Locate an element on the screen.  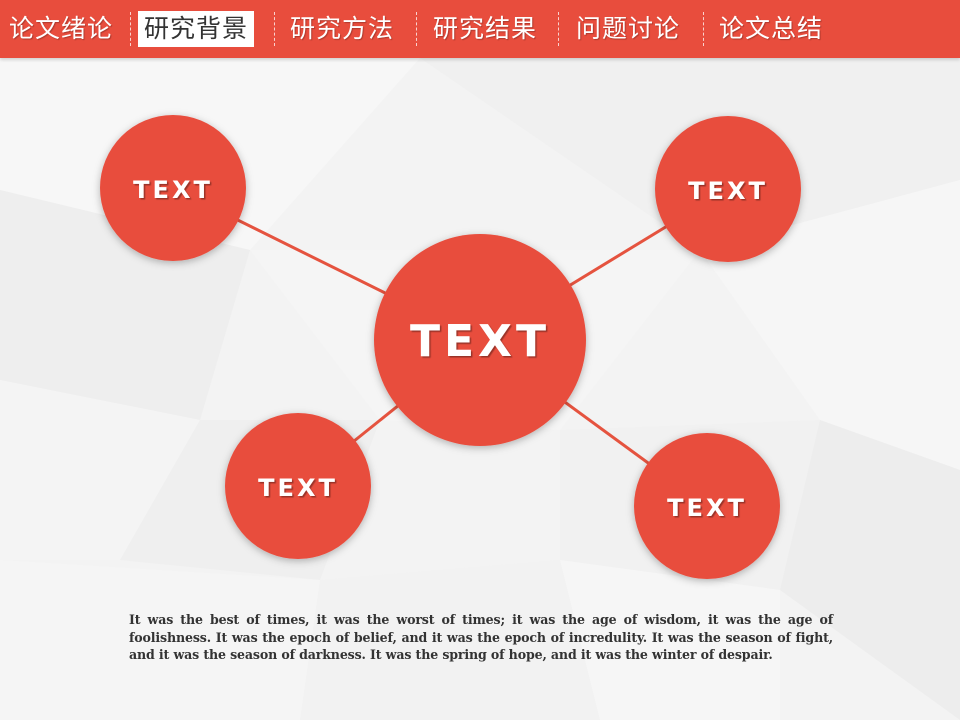
top-nav-bar: 论文绪论 研究背景 研究方法 研究结果 问题讨论 论文总结 is located at coordinates (480, 29).